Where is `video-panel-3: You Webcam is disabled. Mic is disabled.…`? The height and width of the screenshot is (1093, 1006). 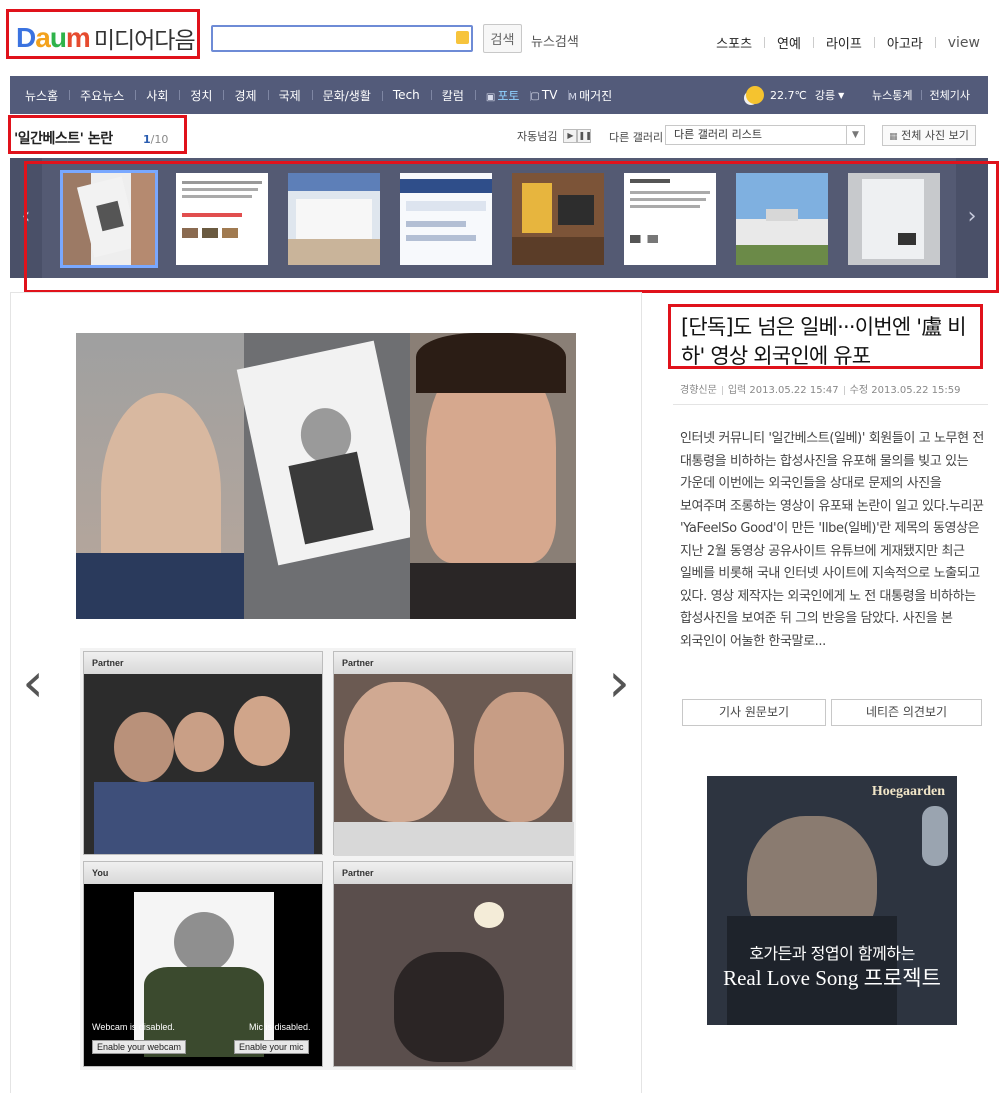
video-panel-3: You Webcam is disabled. Mic is disabled.… is located at coordinates (203, 964).